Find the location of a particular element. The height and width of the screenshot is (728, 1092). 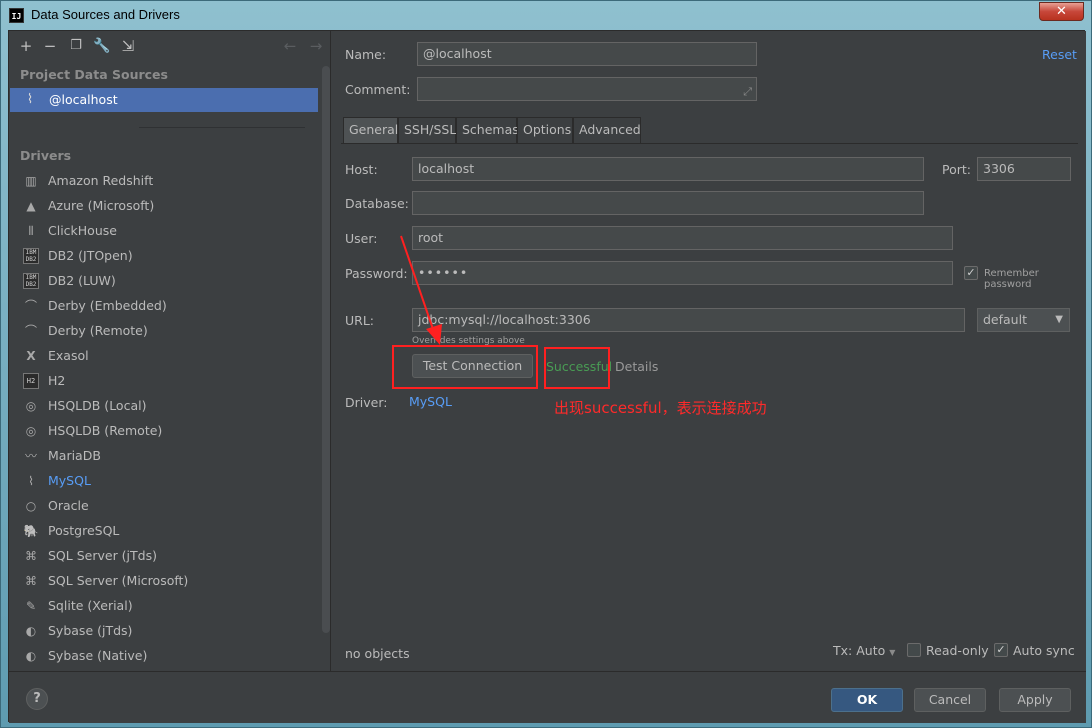

remember-password-checkbox: ✓ is located at coordinates (971, 273).